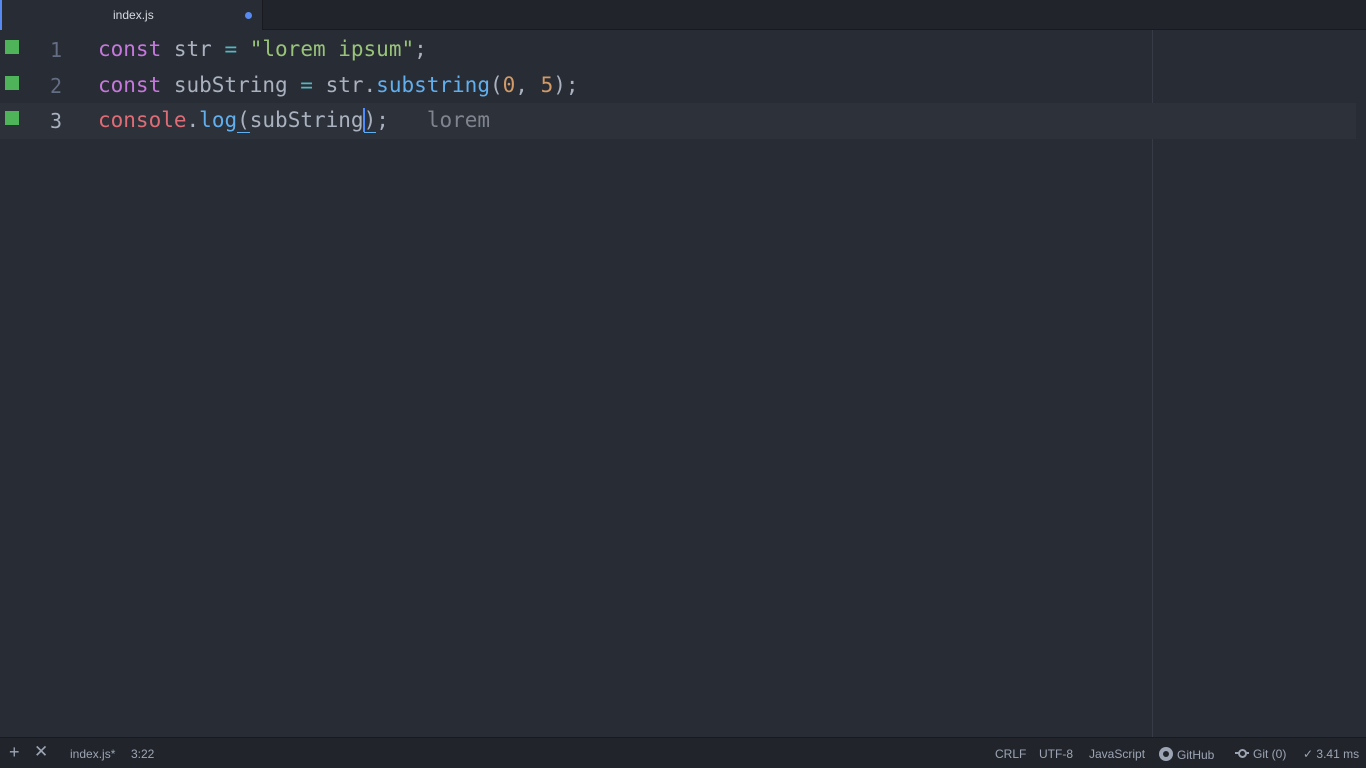  What do you see at coordinates (1331, 754) in the screenshot?
I see `status-timing: ✓ 3.41 ms` at bounding box center [1331, 754].